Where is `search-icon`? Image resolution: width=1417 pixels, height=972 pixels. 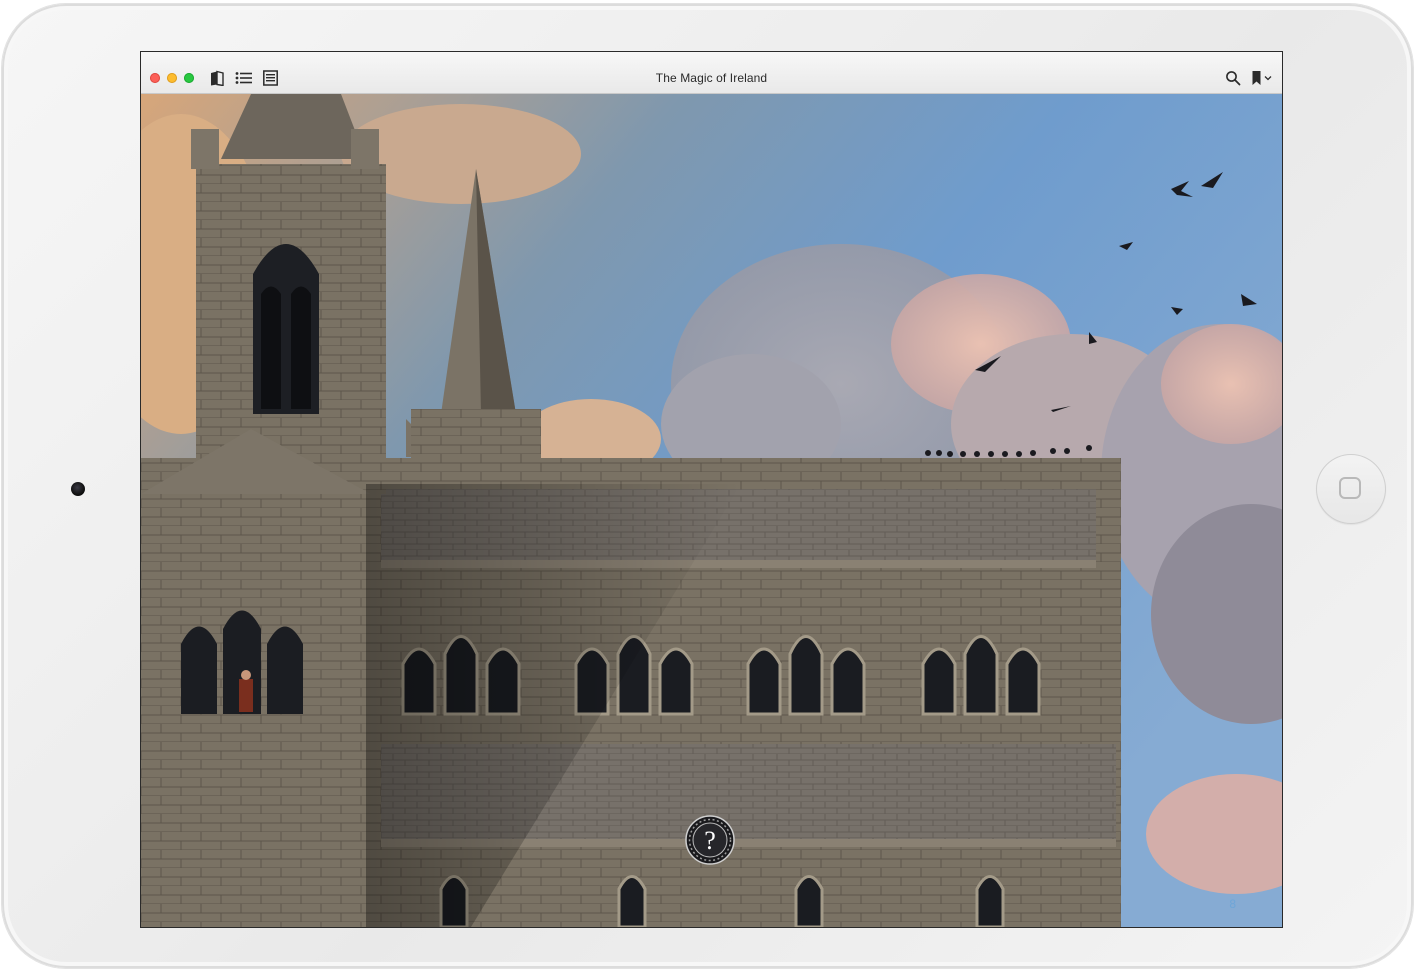 search-icon is located at coordinates (1233, 78).